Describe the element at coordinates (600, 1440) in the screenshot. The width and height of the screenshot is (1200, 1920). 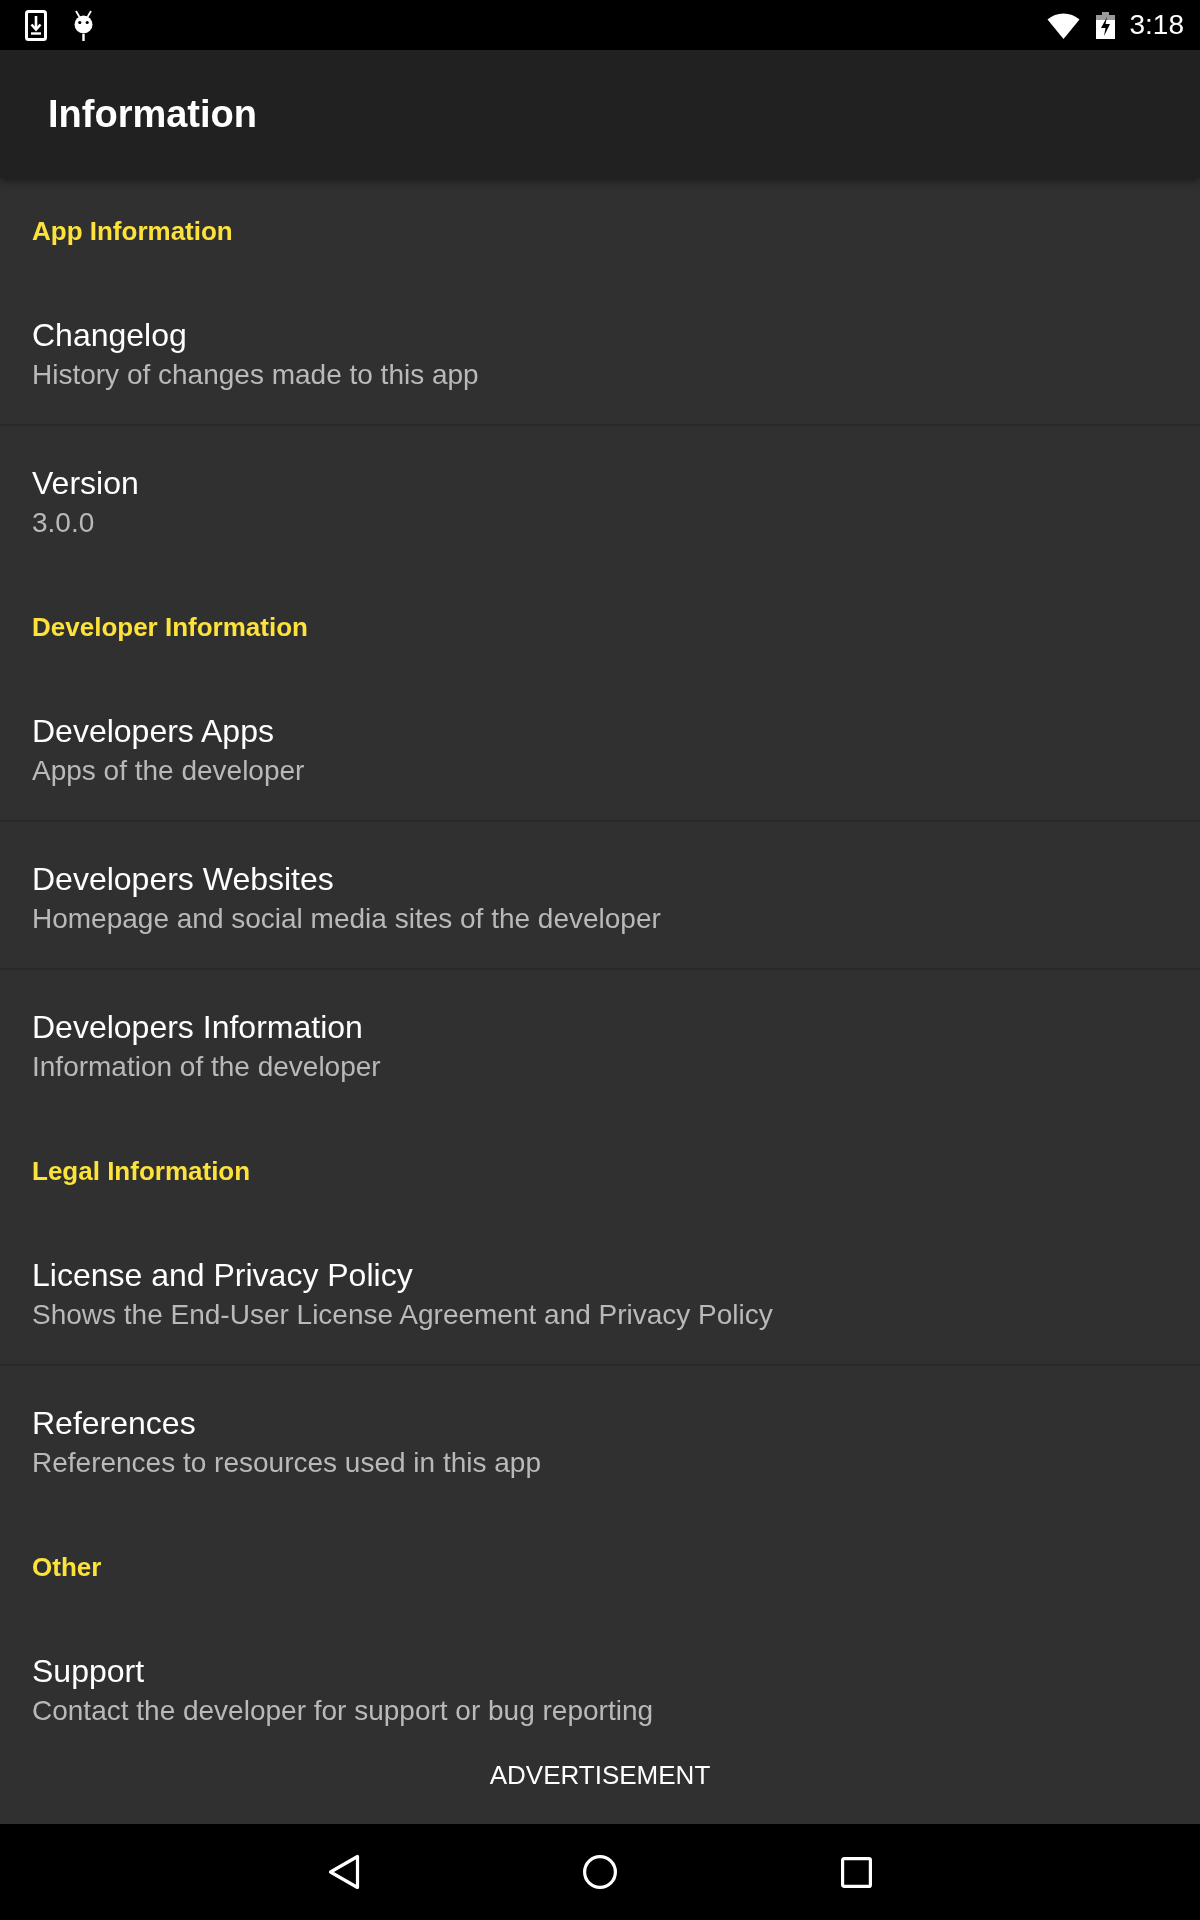
I see `list-item: References References to resources used in this app` at that location.